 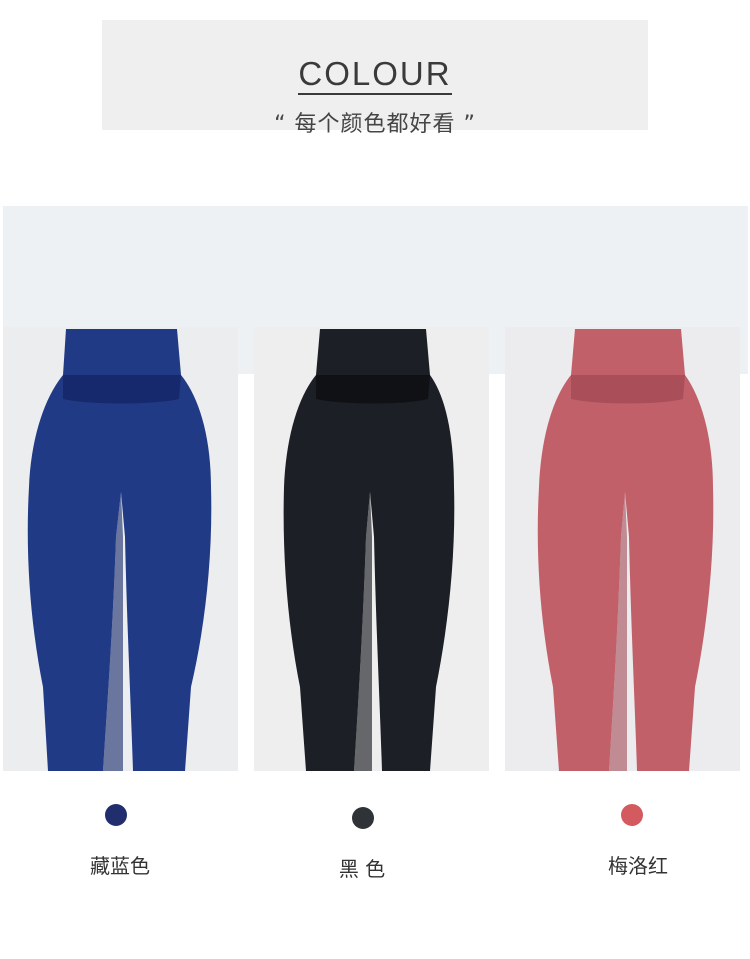 What do you see at coordinates (638, 866) in the screenshot?
I see `swatch-label-merlot: 梅洛红` at bounding box center [638, 866].